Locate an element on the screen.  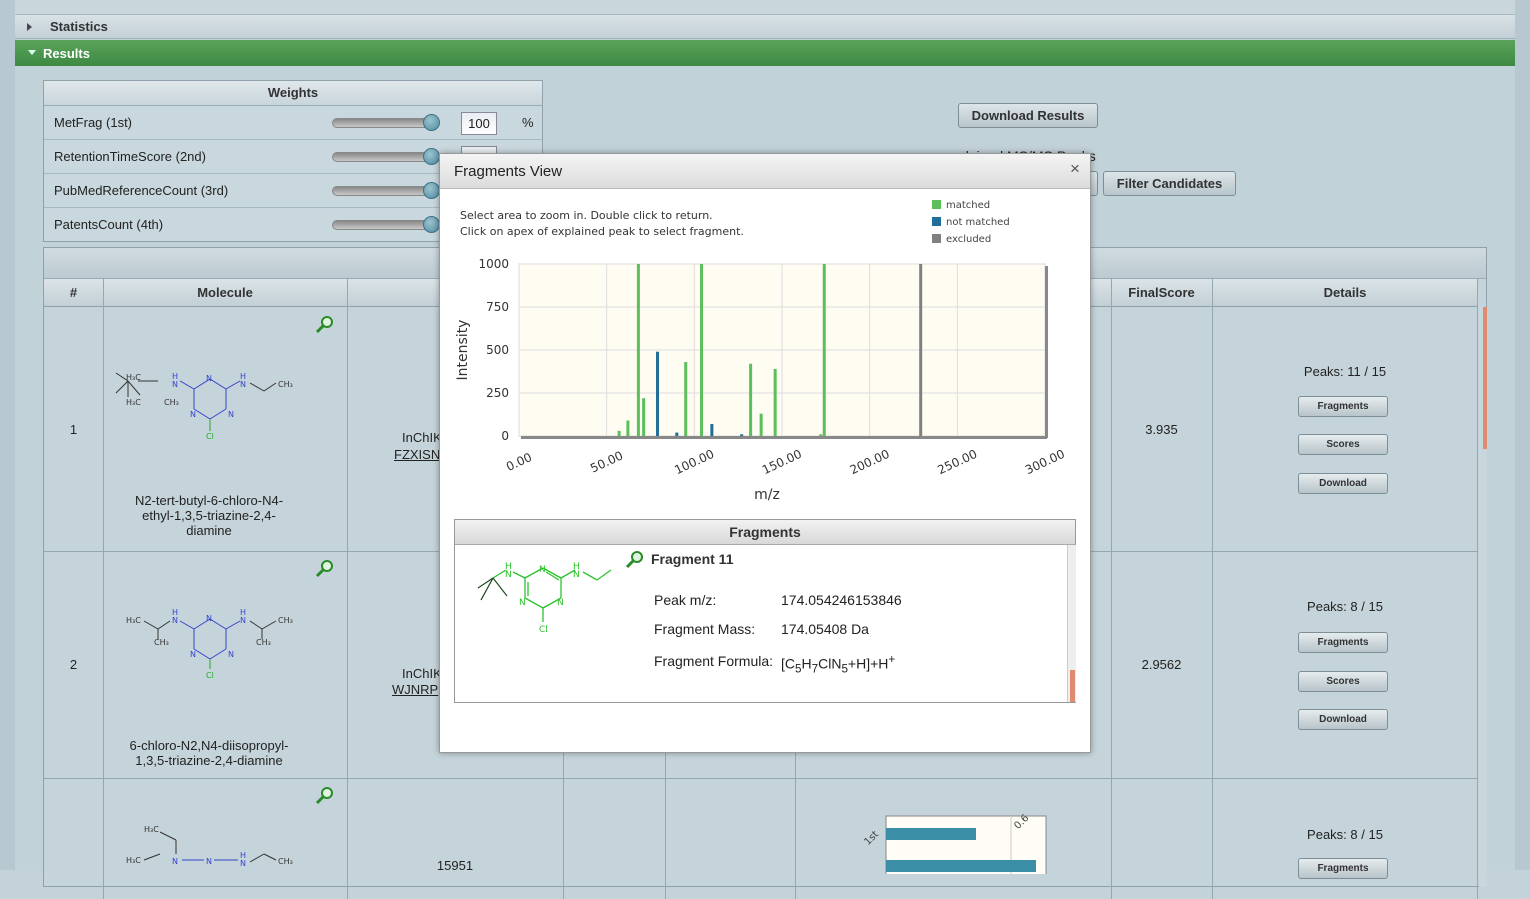
molecule-structure: H₃C H₃C N N HN CH₃ is located at coordinates (209, 846).